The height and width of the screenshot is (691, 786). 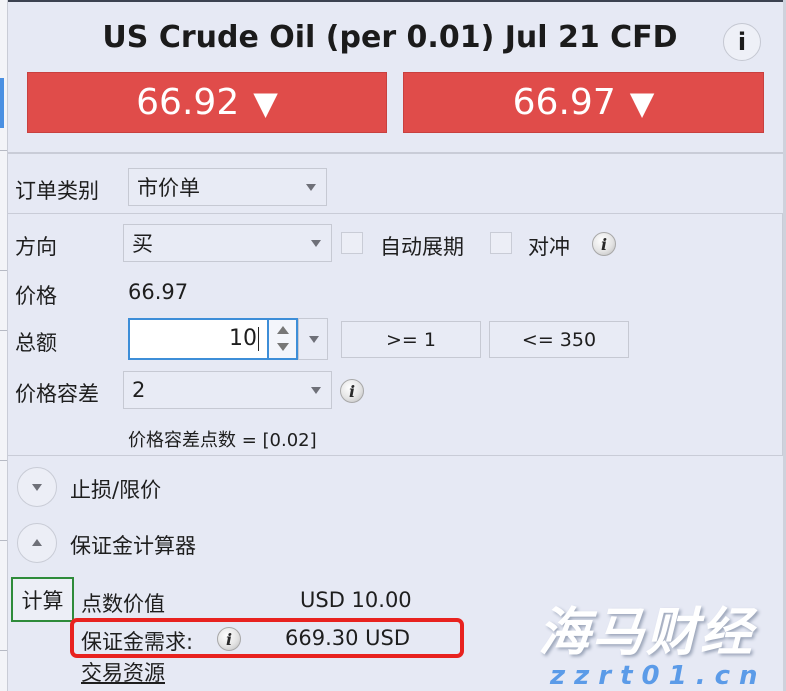 What do you see at coordinates (258, 339) in the screenshot?
I see `text-cursor` at bounding box center [258, 339].